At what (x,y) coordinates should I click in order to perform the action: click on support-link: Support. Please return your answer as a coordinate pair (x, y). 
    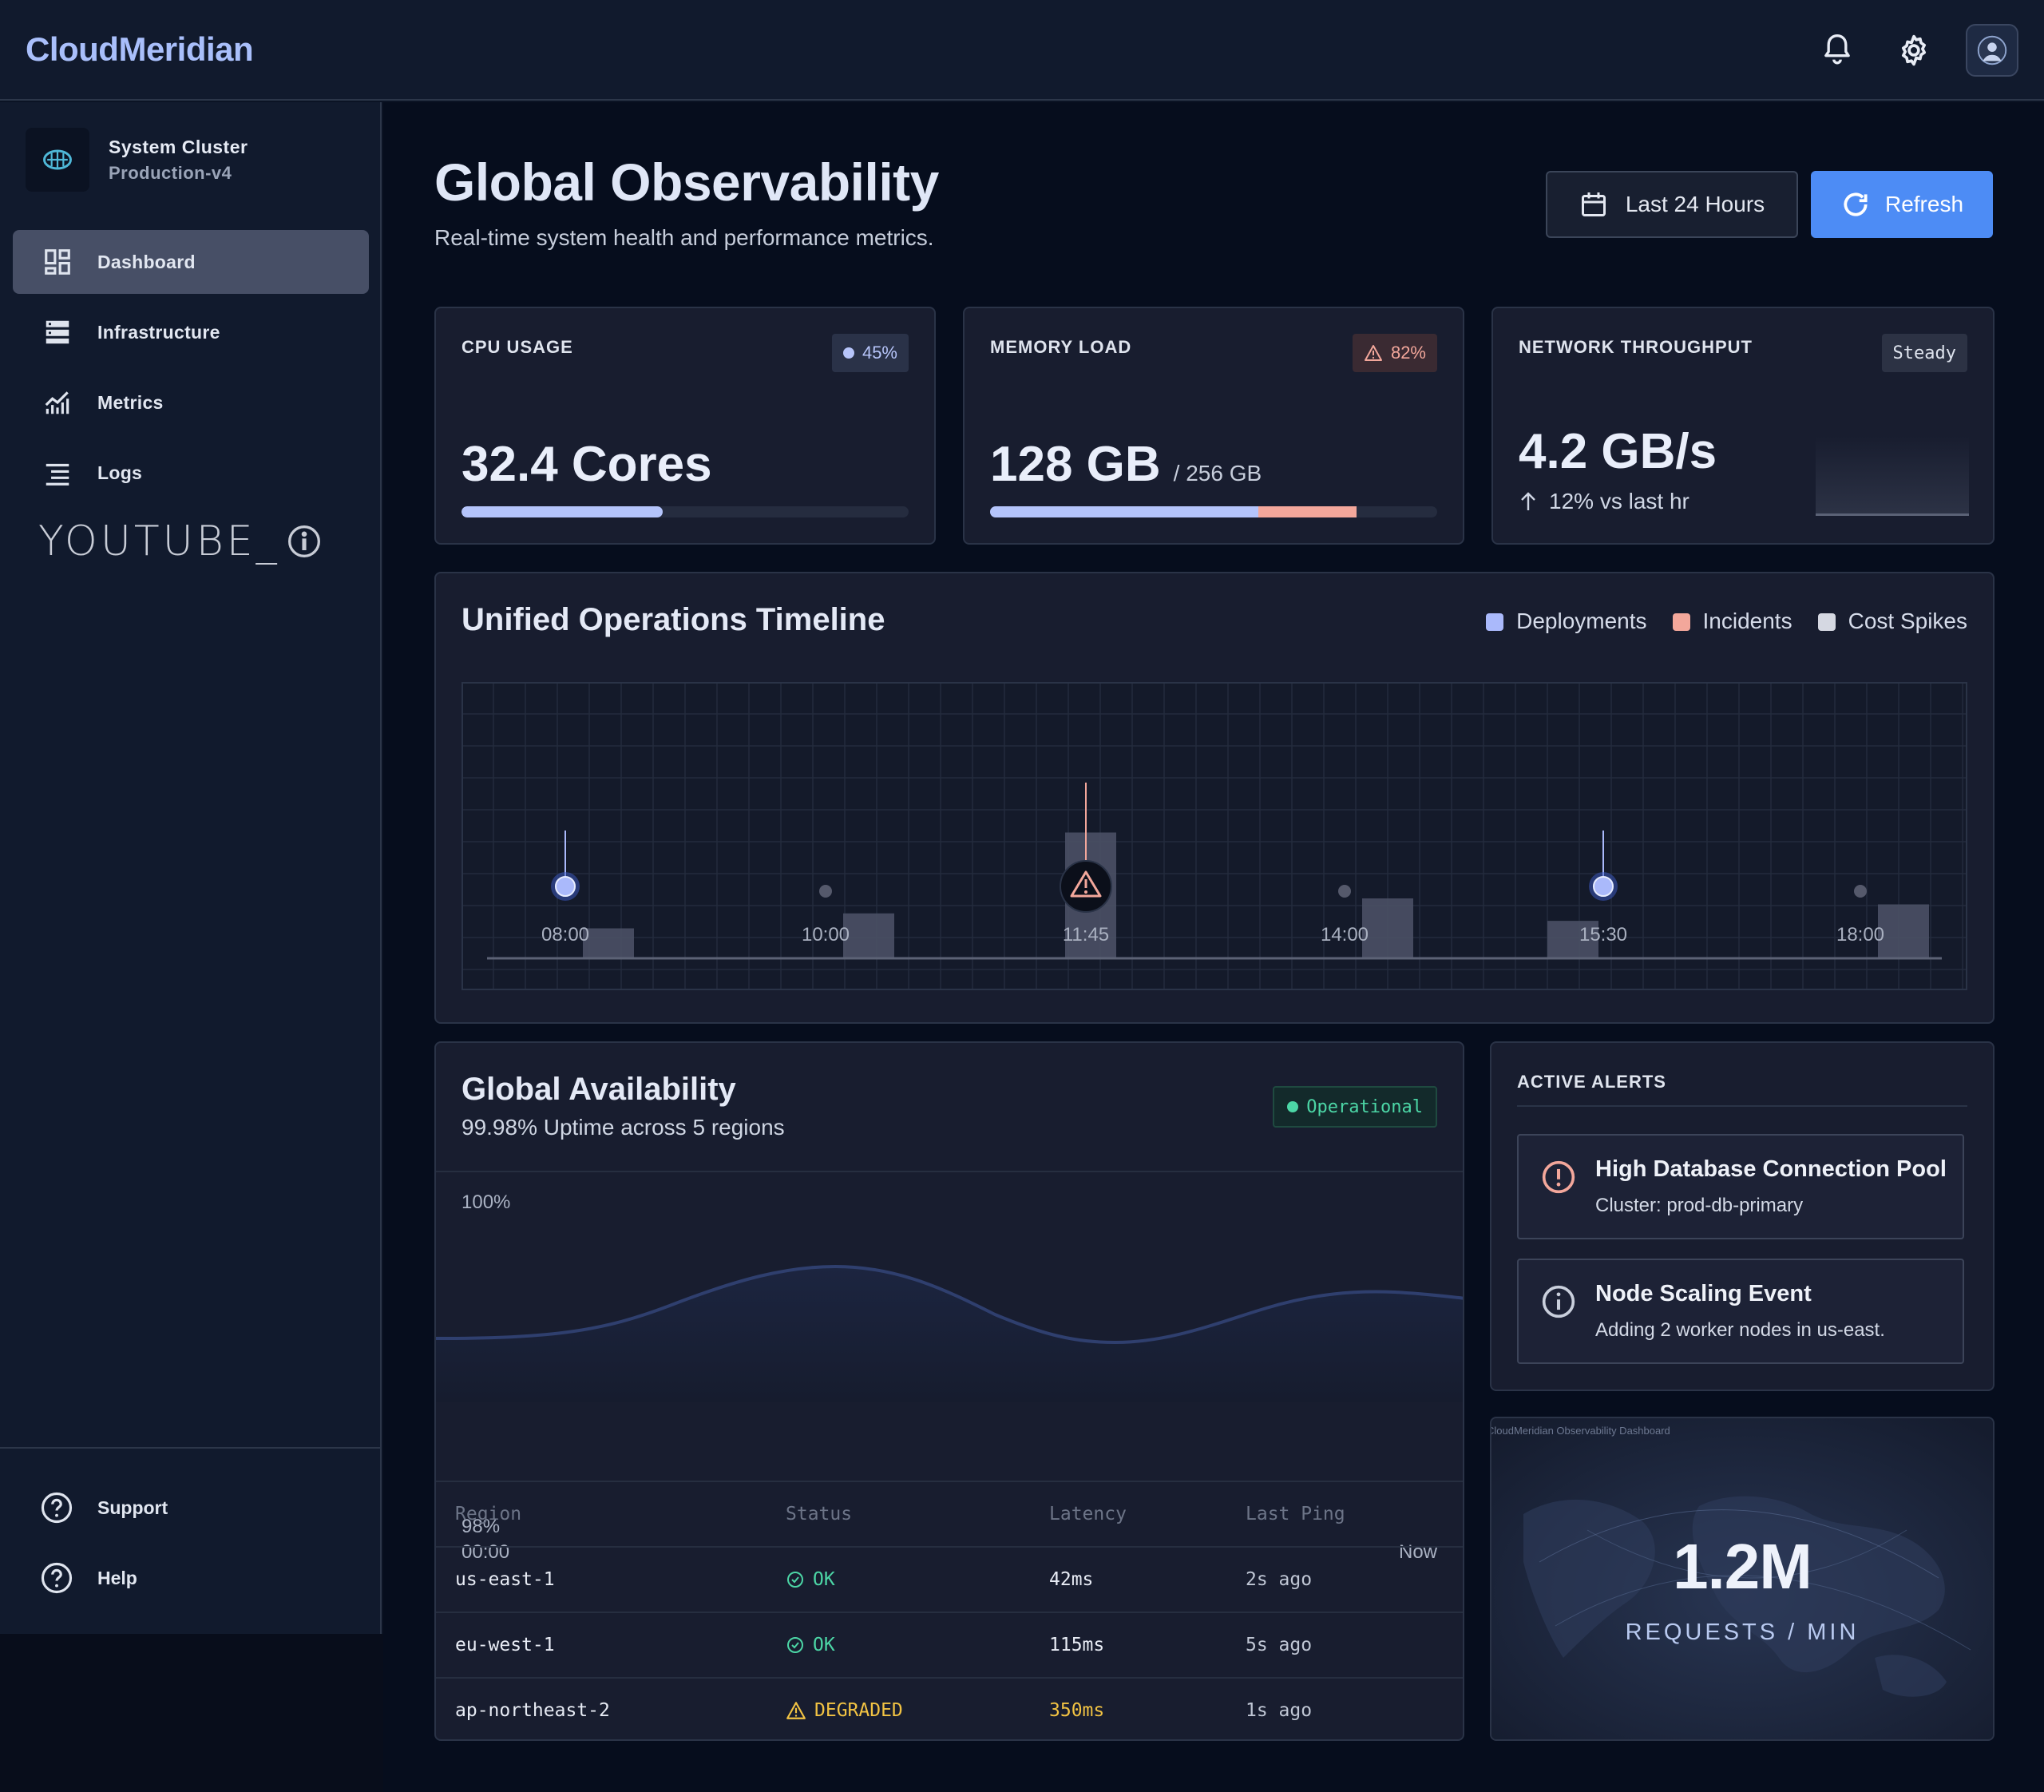
    Looking at the image, I should click on (191, 1508).